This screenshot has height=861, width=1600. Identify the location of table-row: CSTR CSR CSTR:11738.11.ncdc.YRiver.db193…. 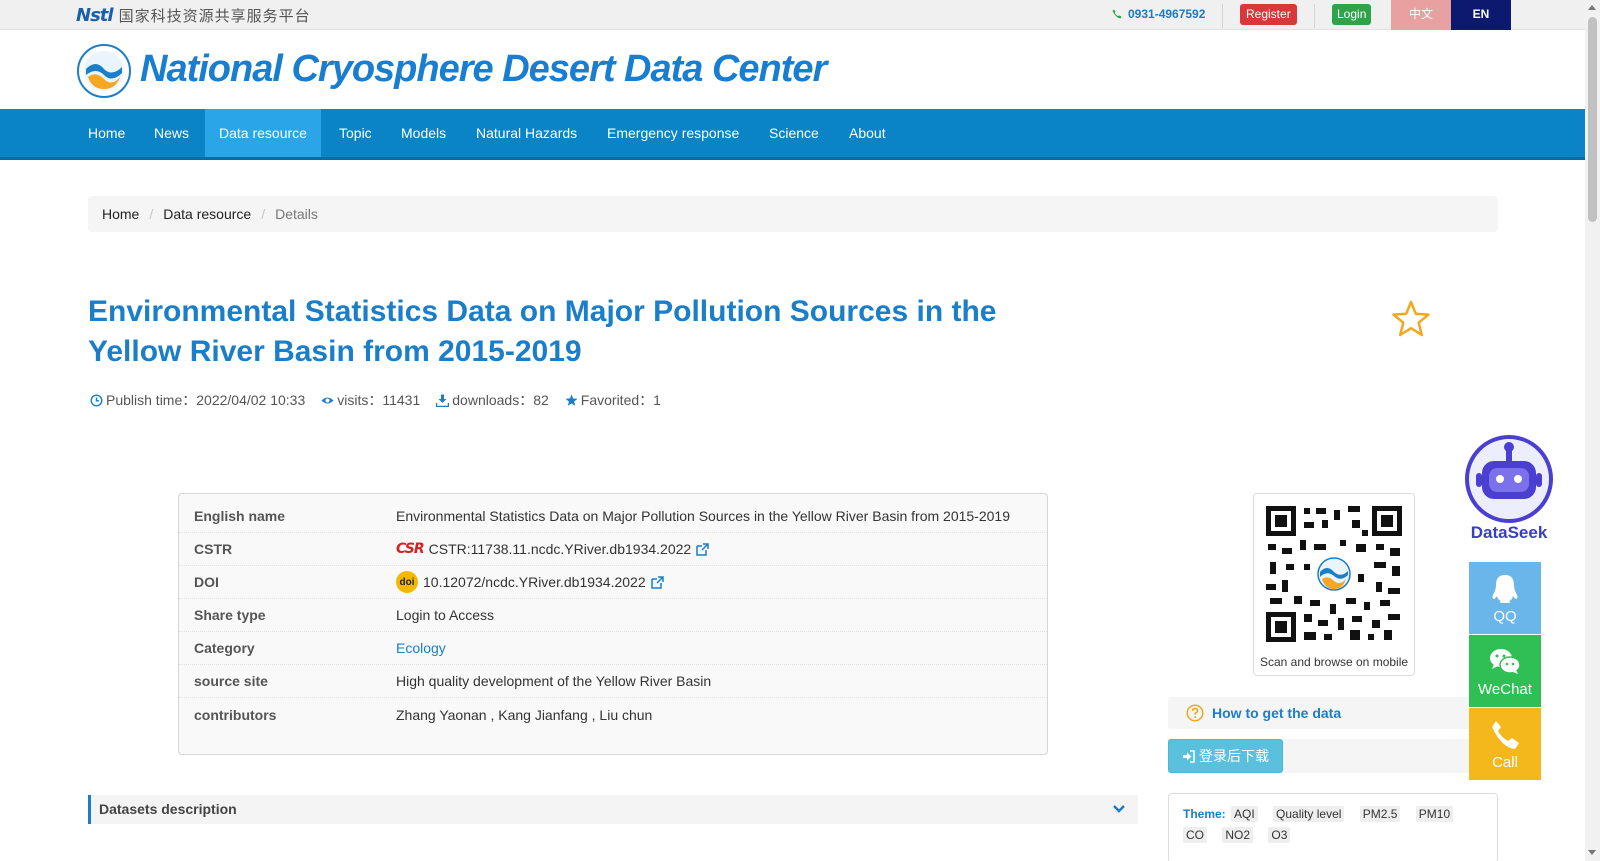
(613, 549).